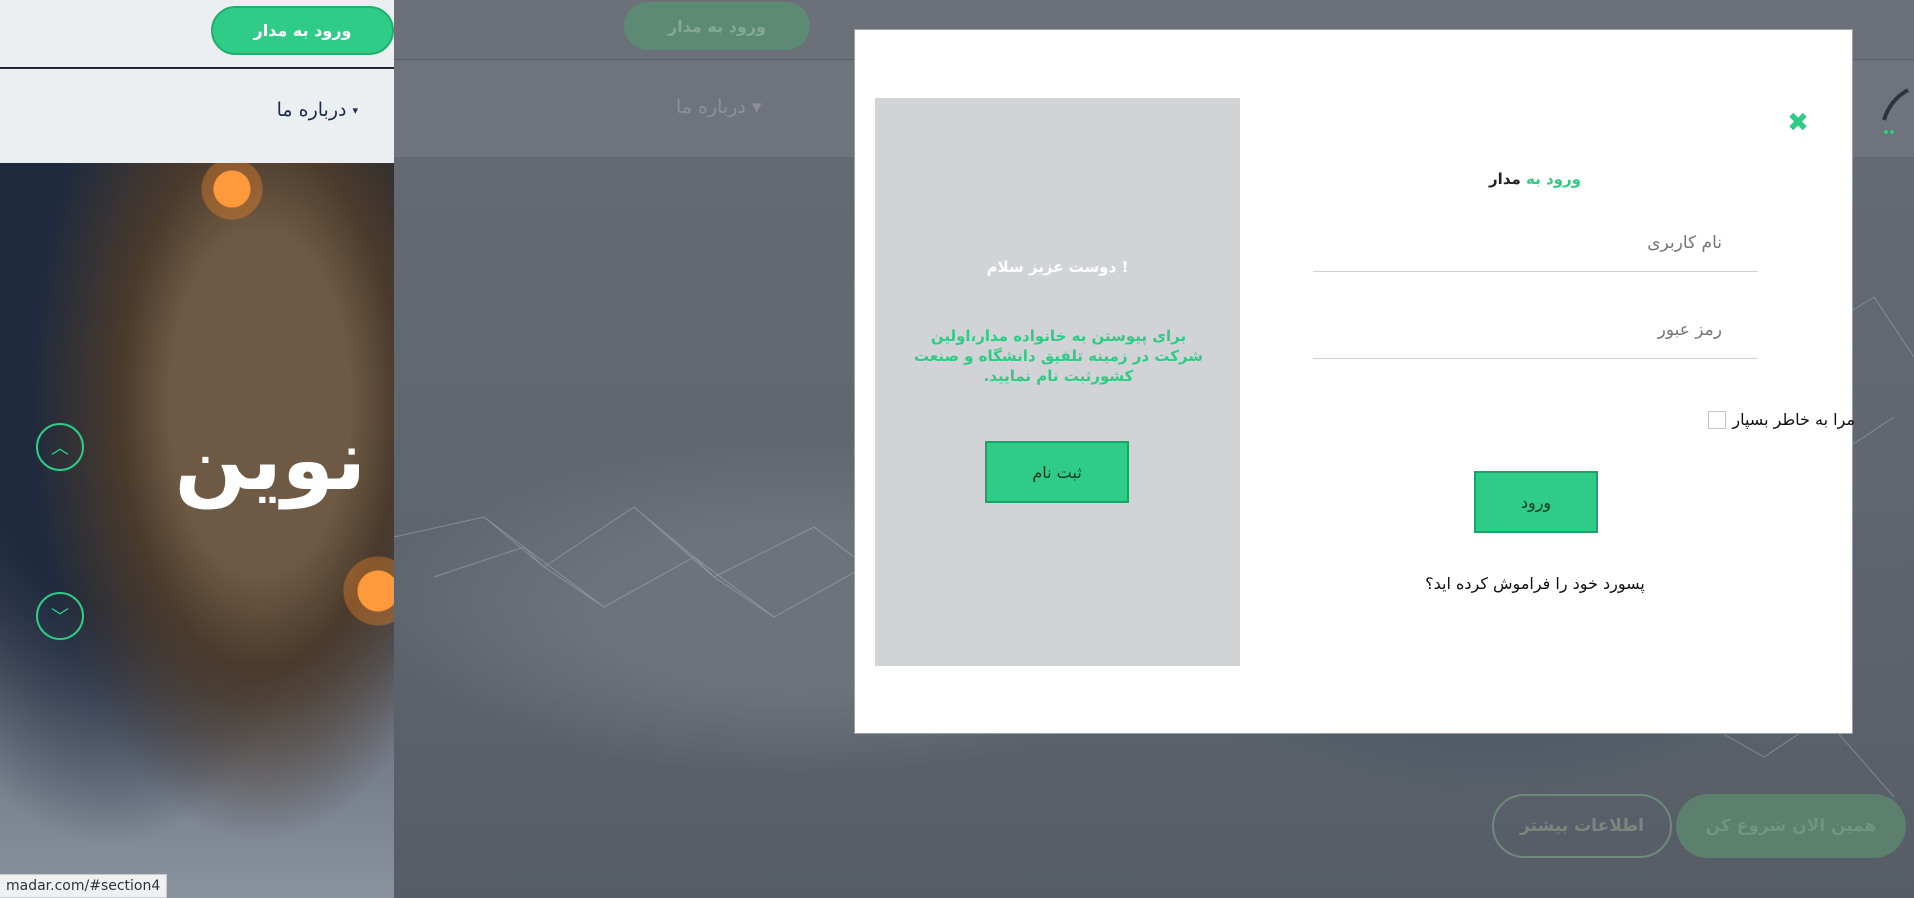  I want to click on username-field-wrapper, so click(1535, 243).